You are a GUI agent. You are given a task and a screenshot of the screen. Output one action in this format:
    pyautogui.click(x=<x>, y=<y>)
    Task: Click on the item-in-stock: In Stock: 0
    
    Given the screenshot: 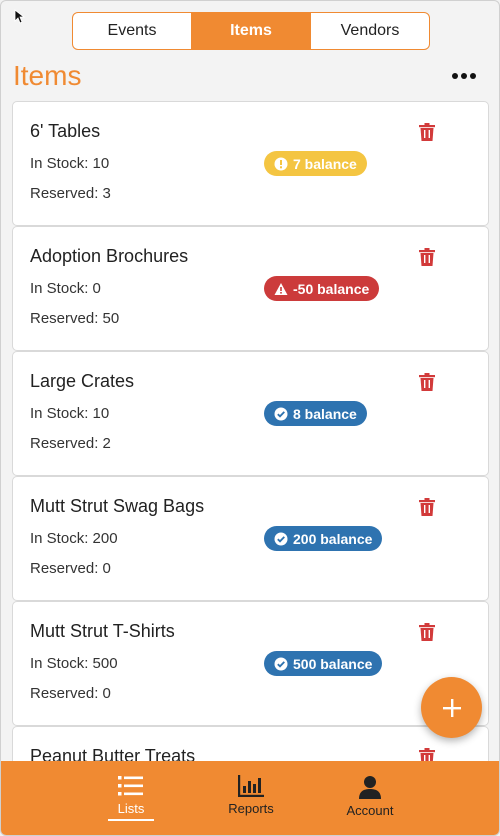 What is the action you would take?
    pyautogui.click(x=65, y=288)
    